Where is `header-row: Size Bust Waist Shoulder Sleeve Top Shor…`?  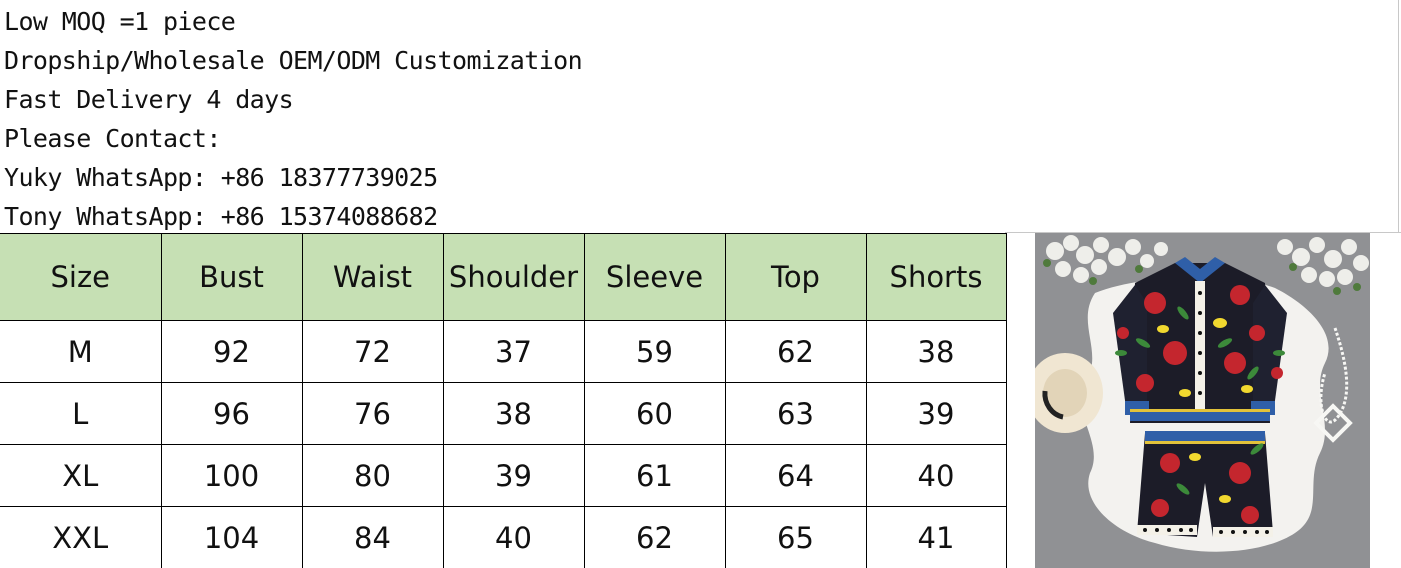 header-row: Size Bust Waist Shoulder Sleeve Top Shor… is located at coordinates (503, 277).